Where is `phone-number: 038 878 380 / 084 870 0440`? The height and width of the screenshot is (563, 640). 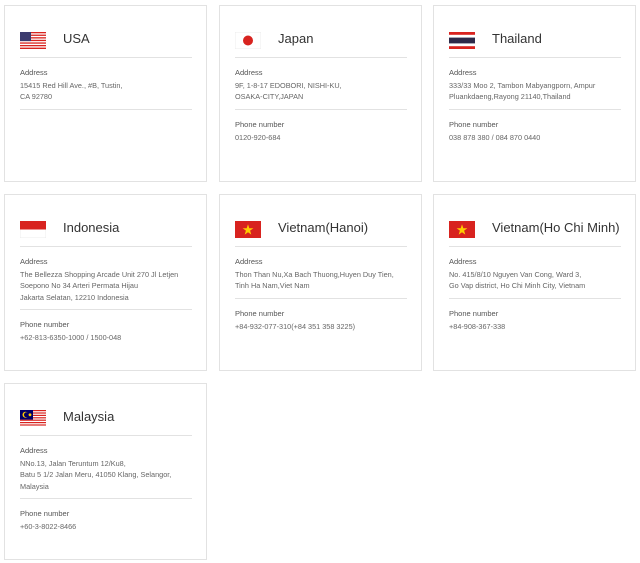 phone-number: 038 878 380 / 084 870 0440 is located at coordinates (538, 137).